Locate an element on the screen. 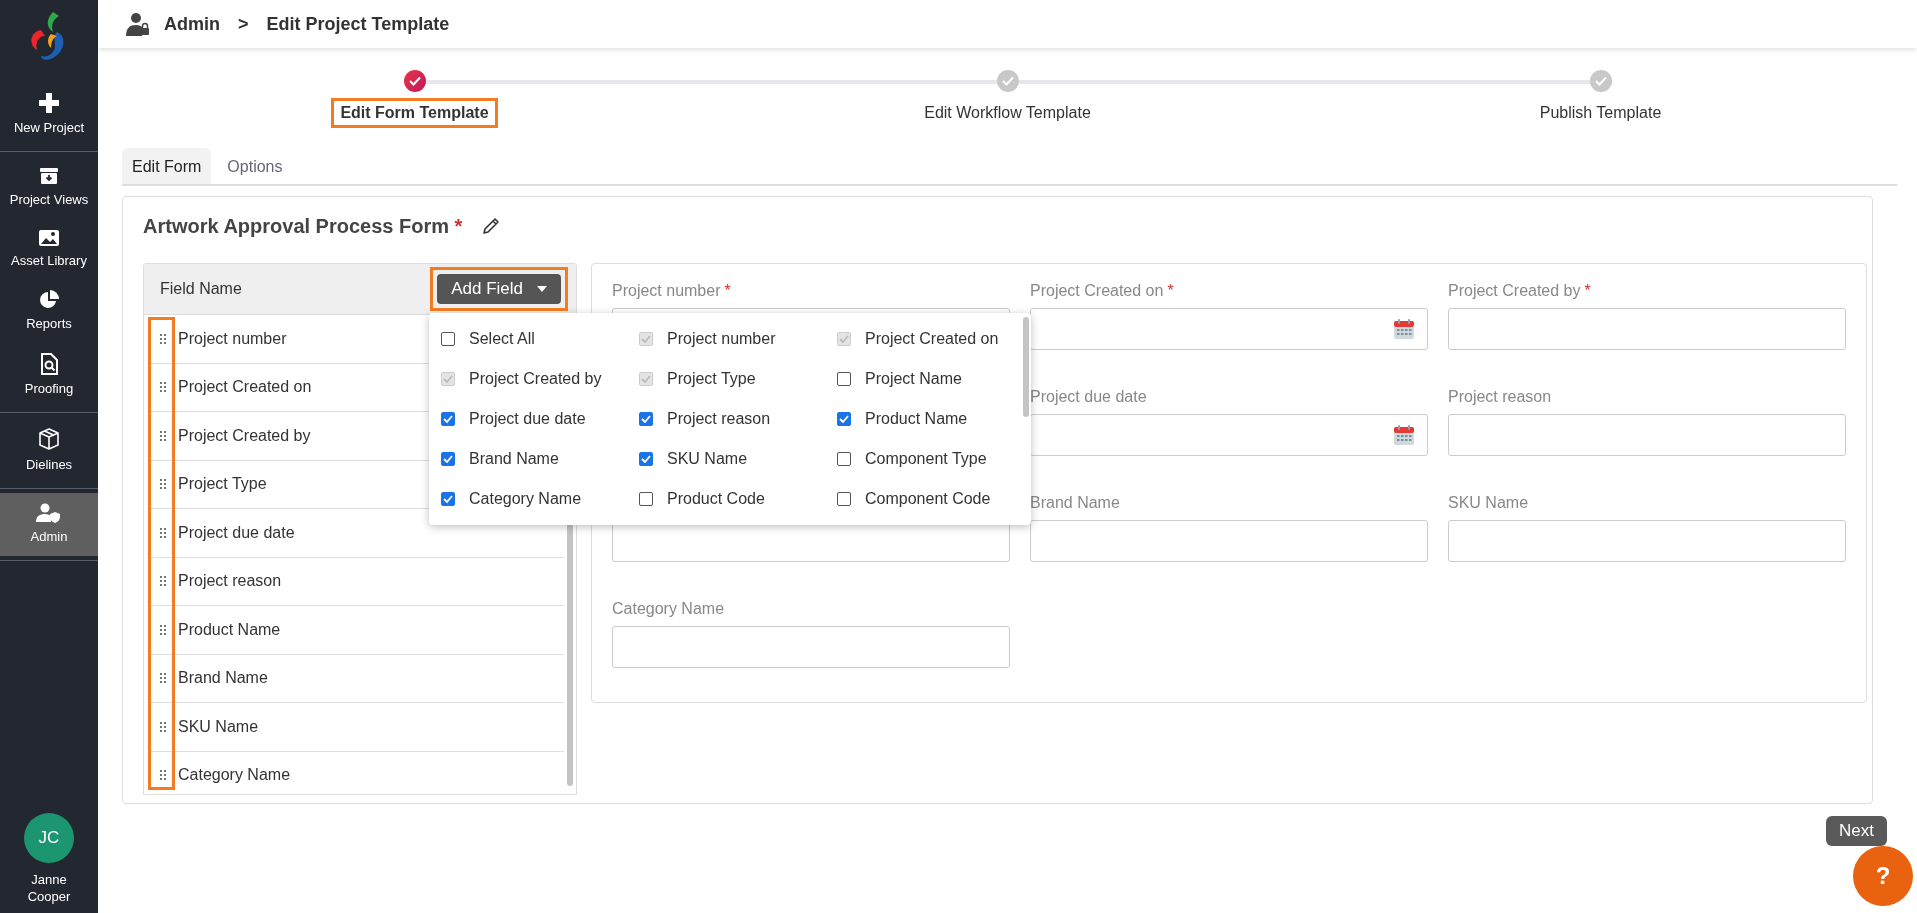 The image size is (1917, 913). step-label: Edit Form Template is located at coordinates (414, 113).